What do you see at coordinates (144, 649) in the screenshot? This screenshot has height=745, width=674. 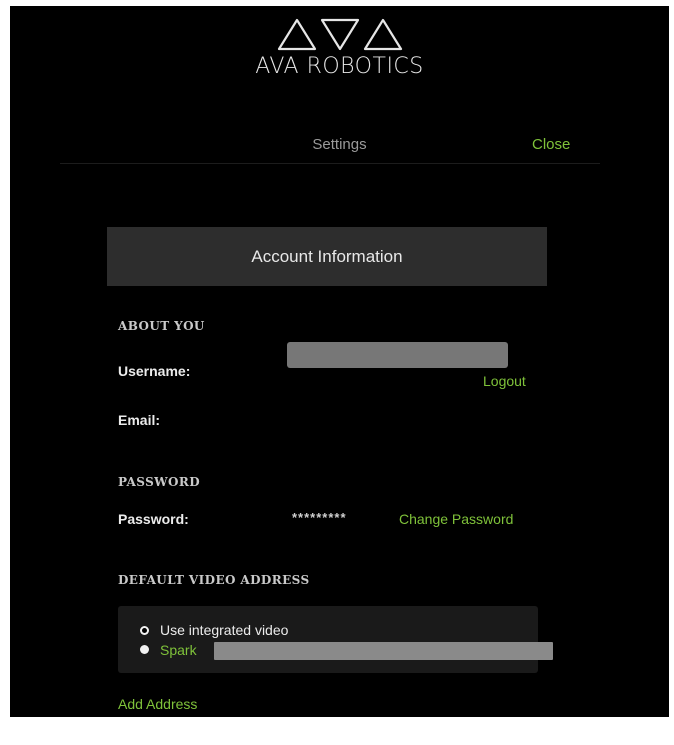 I see `radio-spark` at bounding box center [144, 649].